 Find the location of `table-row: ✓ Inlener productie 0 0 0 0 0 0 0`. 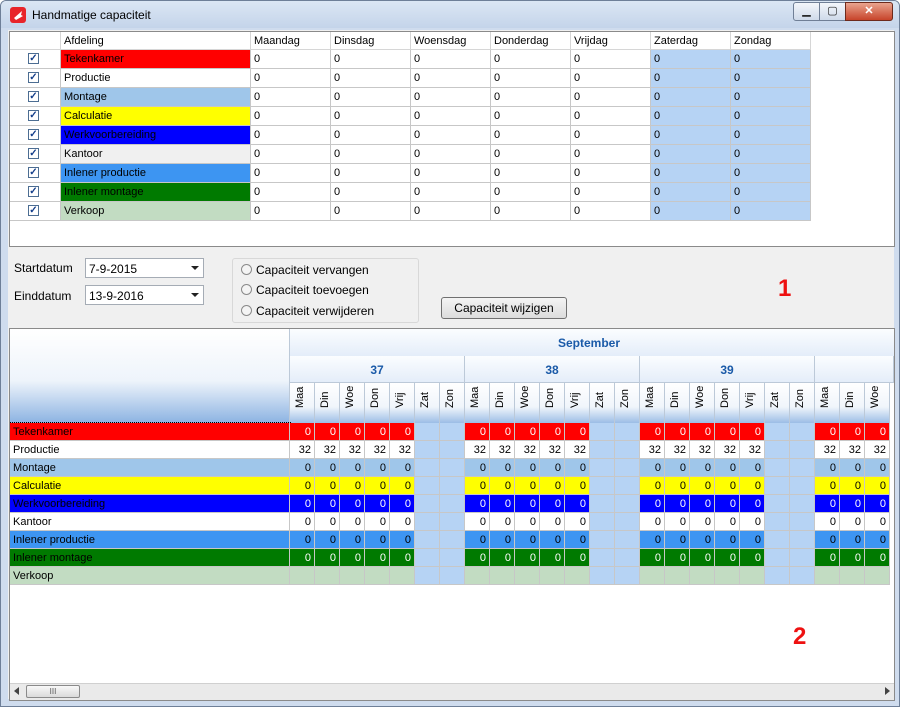

table-row: ✓ Inlener productie 0 0 0 0 0 0 0 is located at coordinates (452, 173).